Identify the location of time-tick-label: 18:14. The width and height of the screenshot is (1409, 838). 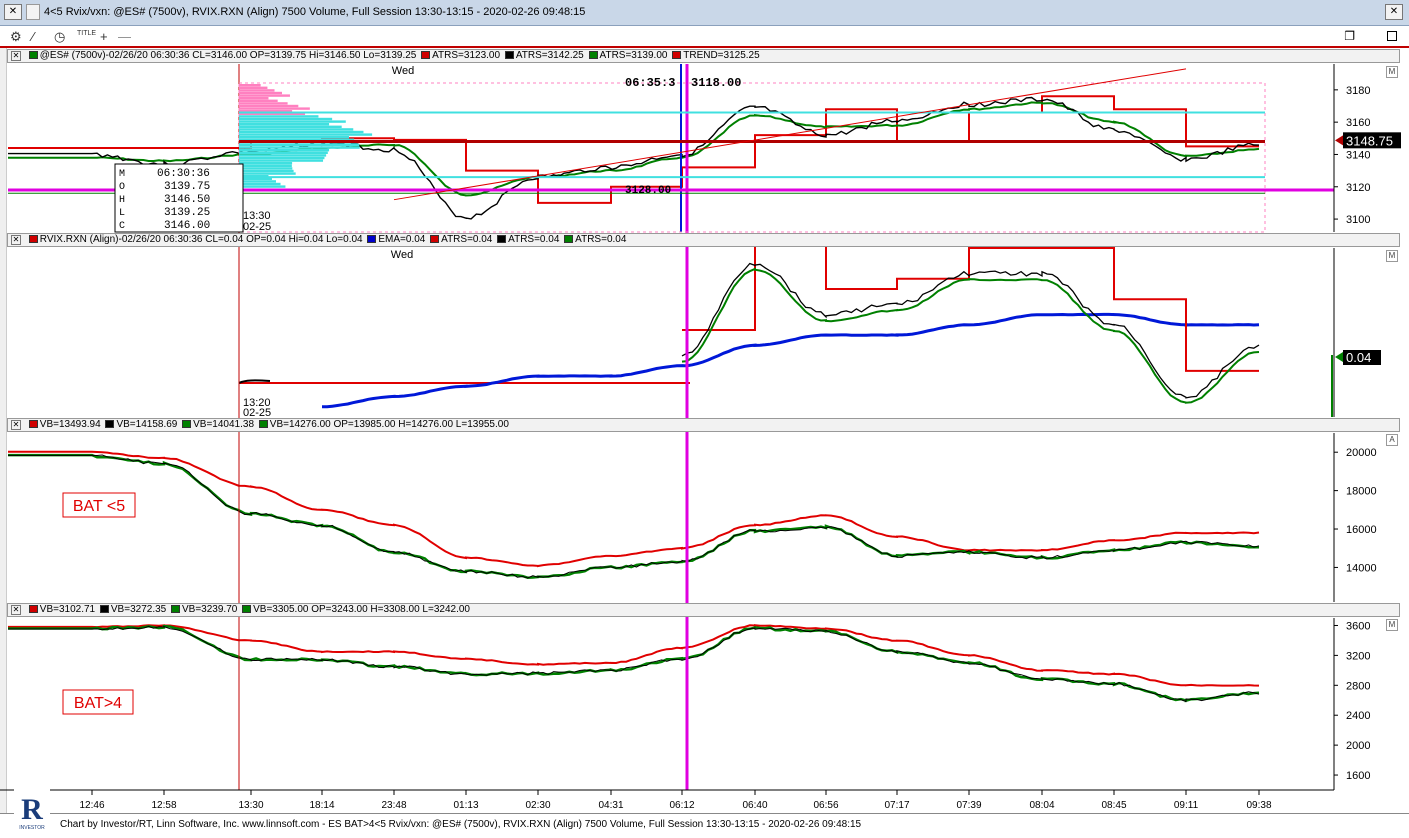
(321, 805).